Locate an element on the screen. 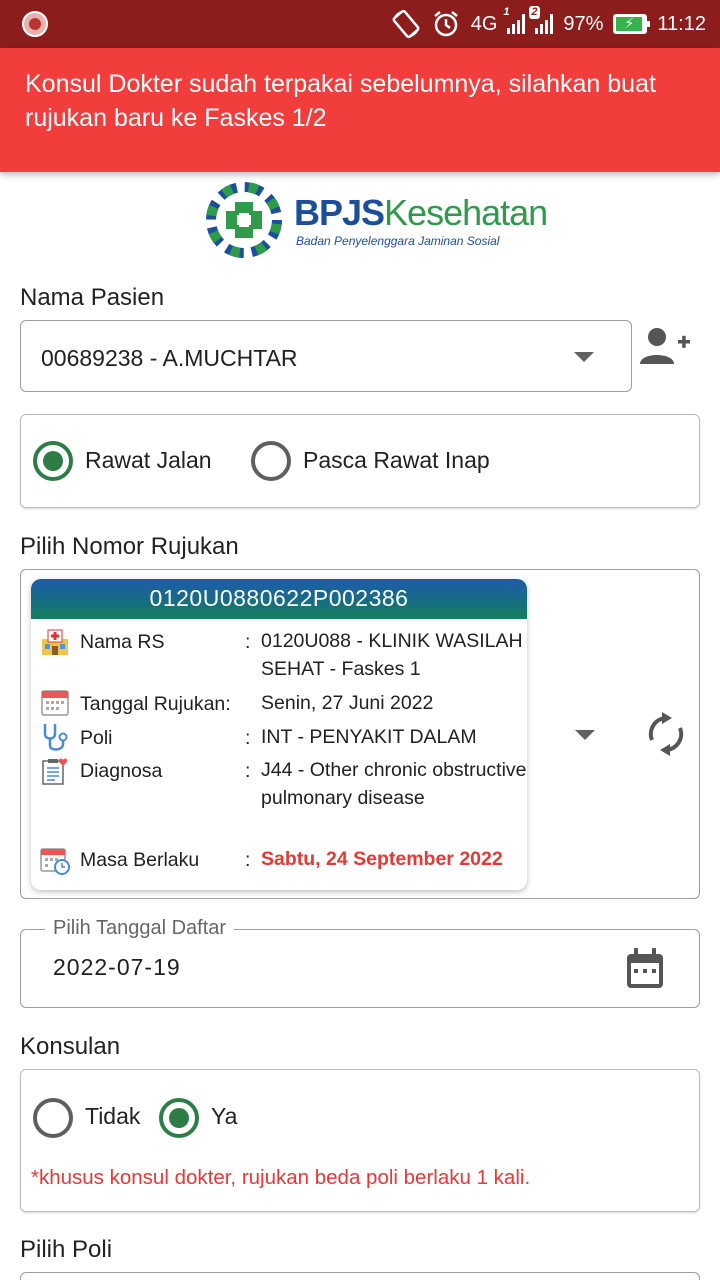 This screenshot has height=1280, width=720. brand-name: BPJSKesehatan is located at coordinates (421, 213).